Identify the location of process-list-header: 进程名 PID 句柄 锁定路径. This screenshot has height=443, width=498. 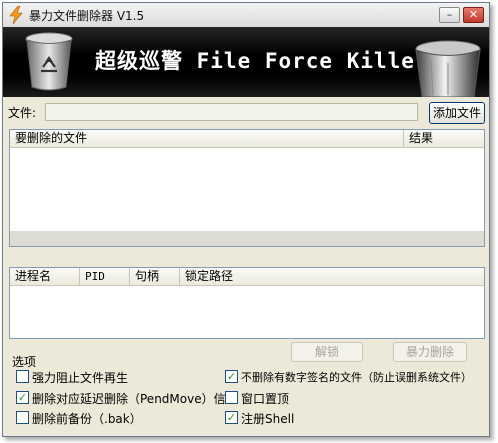
(247, 277).